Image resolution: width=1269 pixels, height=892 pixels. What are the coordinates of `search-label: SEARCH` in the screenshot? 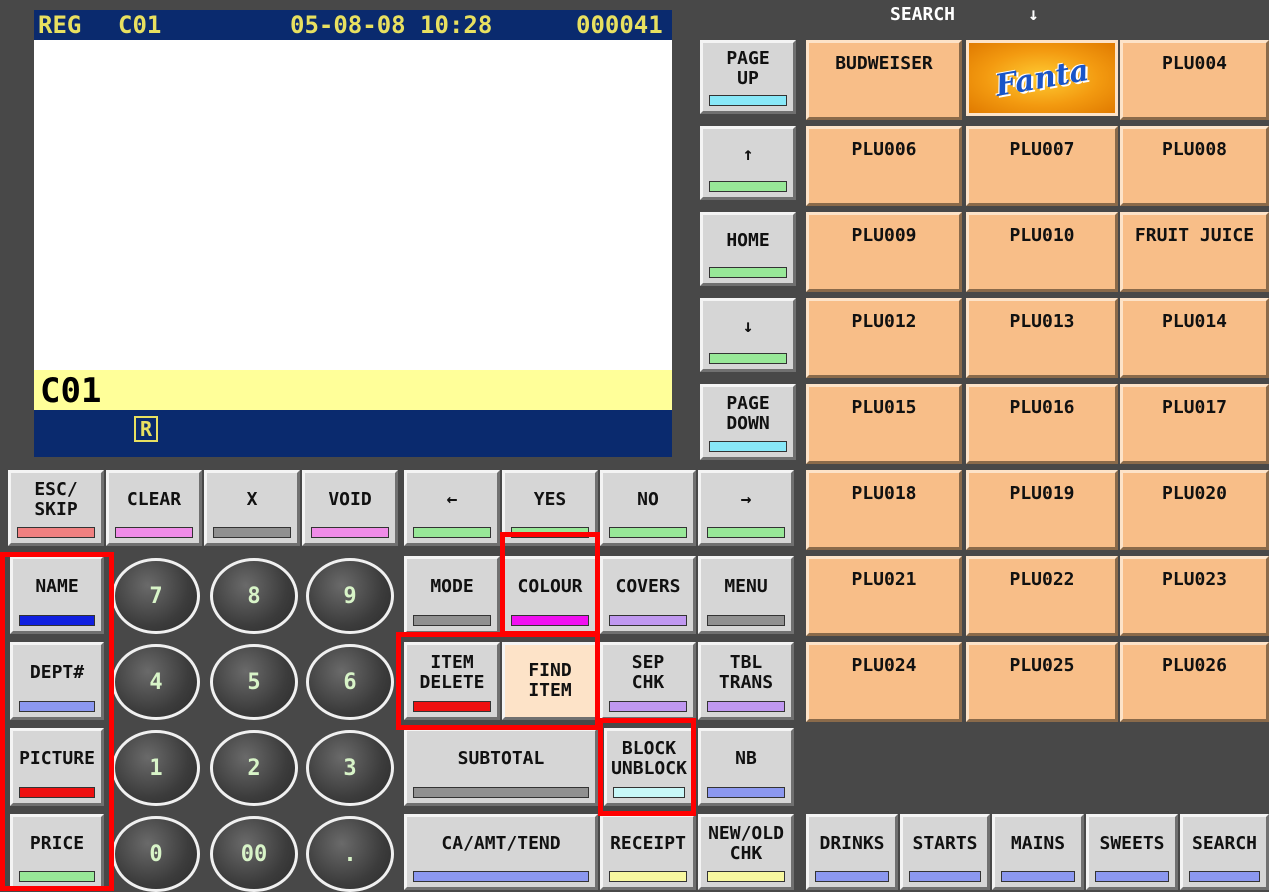 It's located at (1224, 843).